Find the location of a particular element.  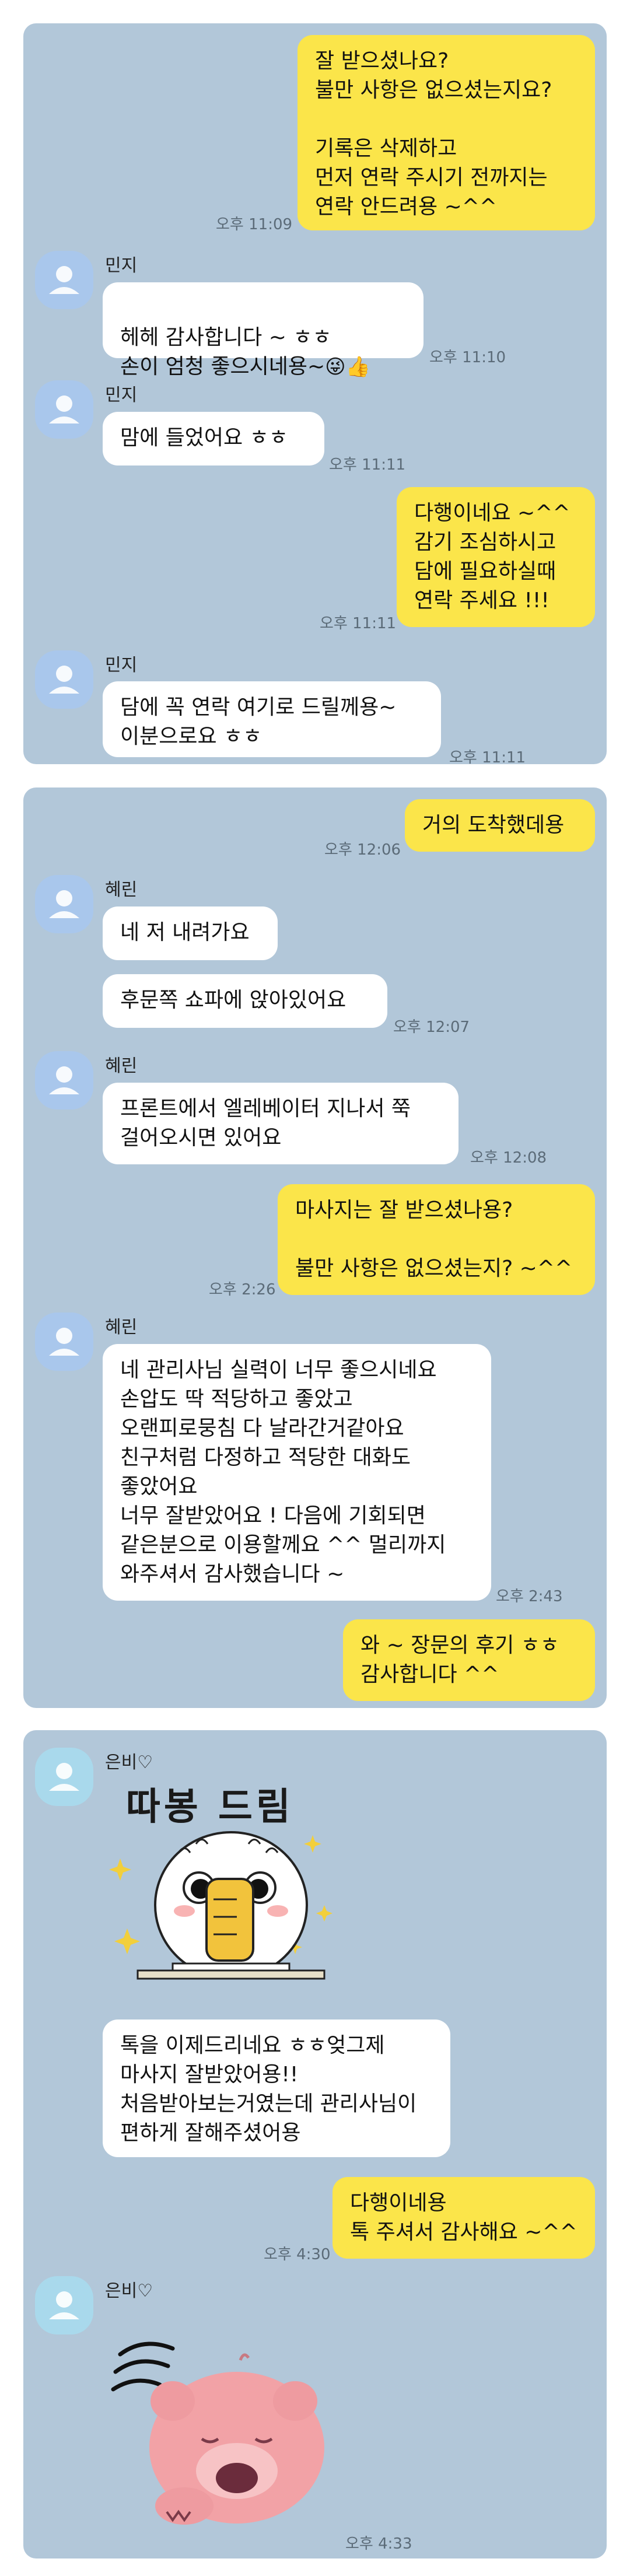

my-message: 와 ~ 장문의 후기 ㅎㅎ 감사합니다 ^^ is located at coordinates (469, 1660).